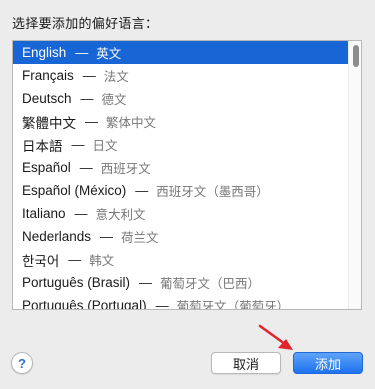 The height and width of the screenshot is (389, 375). Describe the element at coordinates (212, 192) in the screenshot. I see `language-local-name: 西班牙文（墨西哥）` at that location.